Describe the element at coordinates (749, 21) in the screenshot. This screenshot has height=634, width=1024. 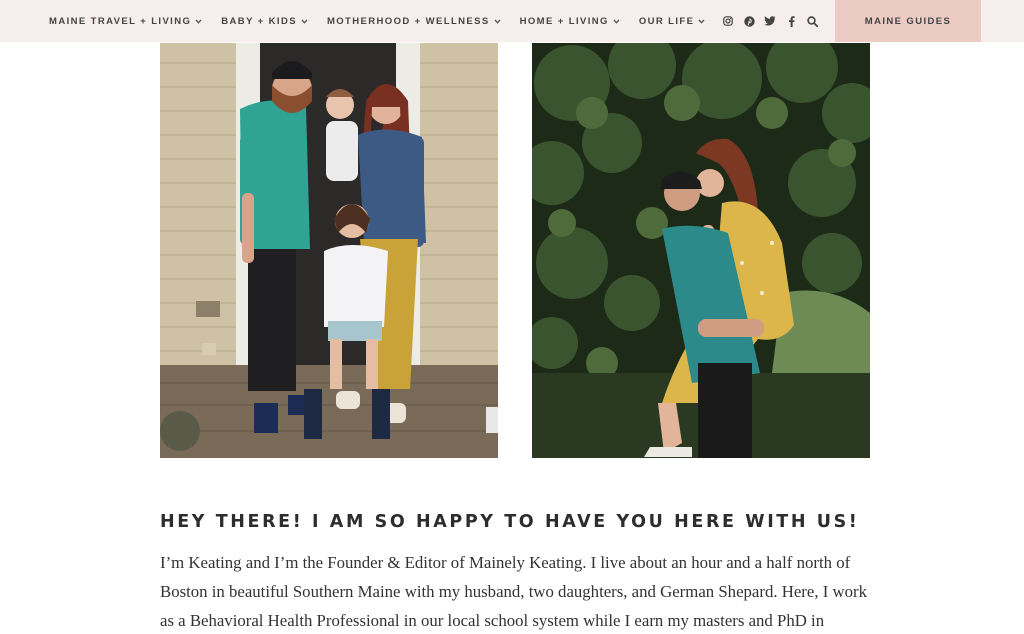
I see `pinterest-icon` at that location.